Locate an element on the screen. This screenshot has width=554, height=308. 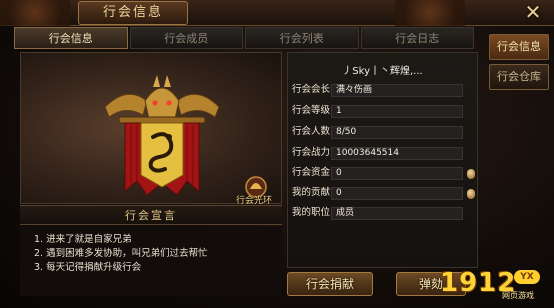
info-label-position: 我的职位: is located at coordinates (313, 212).